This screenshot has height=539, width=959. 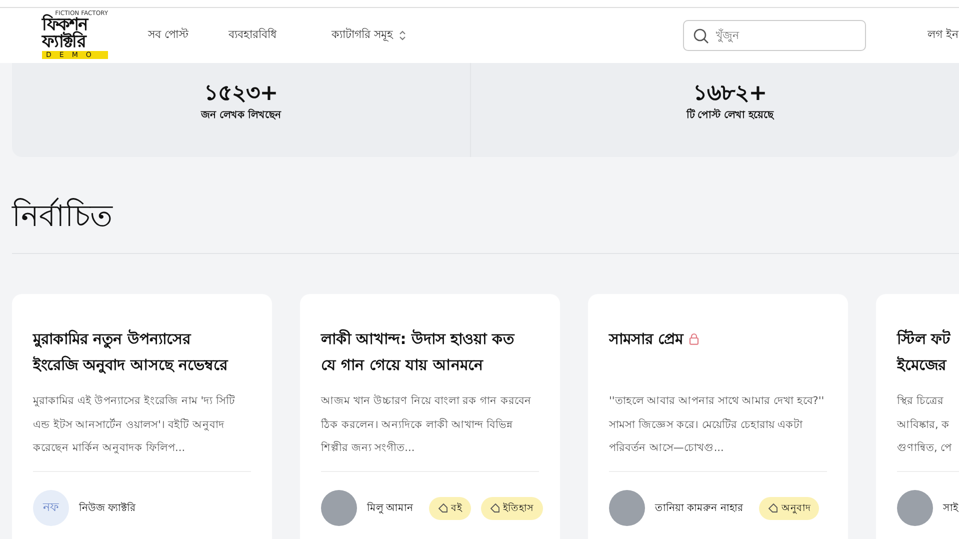 What do you see at coordinates (390, 508) in the screenshot?
I see `author-name: মিলু আমান` at bounding box center [390, 508].